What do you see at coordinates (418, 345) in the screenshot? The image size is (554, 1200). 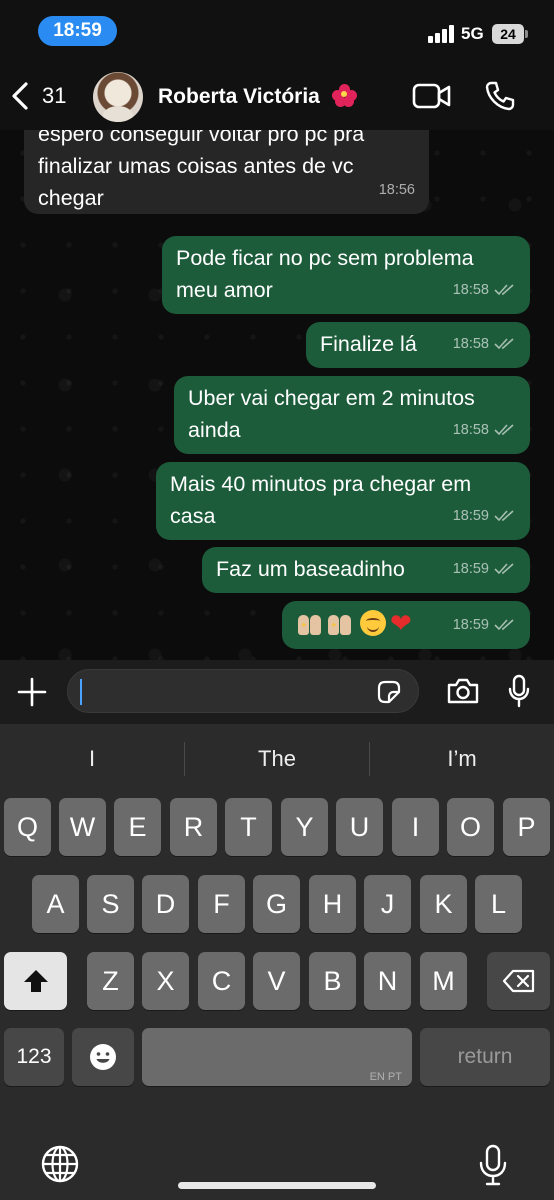 I see `message-outgoing: Finalize lá 18:58` at bounding box center [418, 345].